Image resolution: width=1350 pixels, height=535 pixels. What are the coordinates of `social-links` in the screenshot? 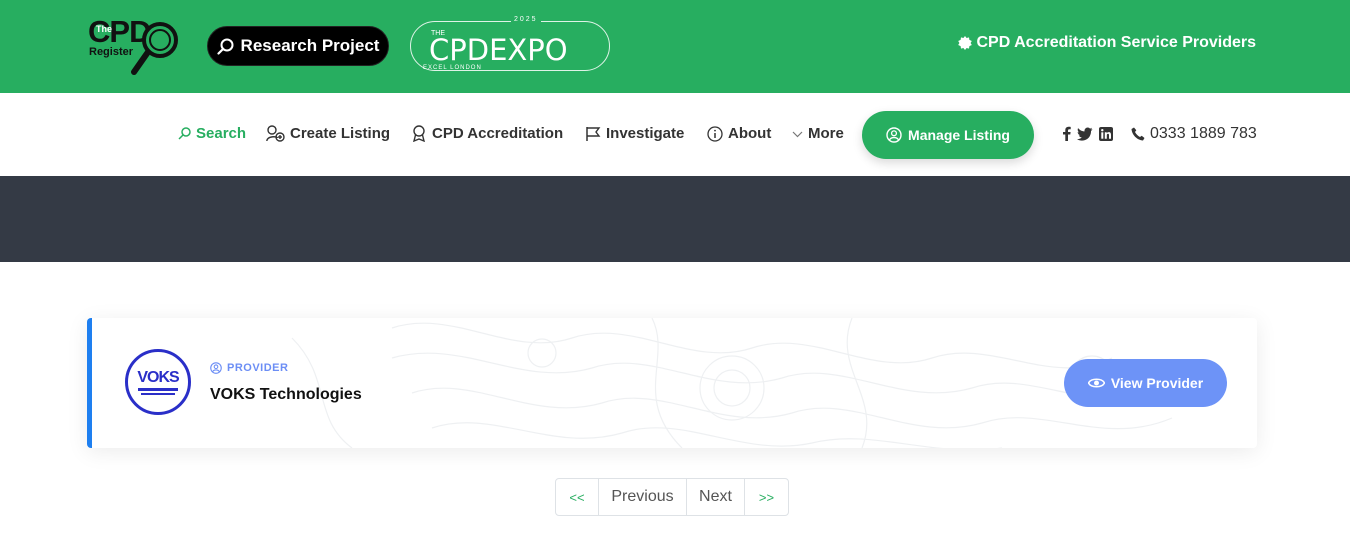 It's located at (1087, 133).